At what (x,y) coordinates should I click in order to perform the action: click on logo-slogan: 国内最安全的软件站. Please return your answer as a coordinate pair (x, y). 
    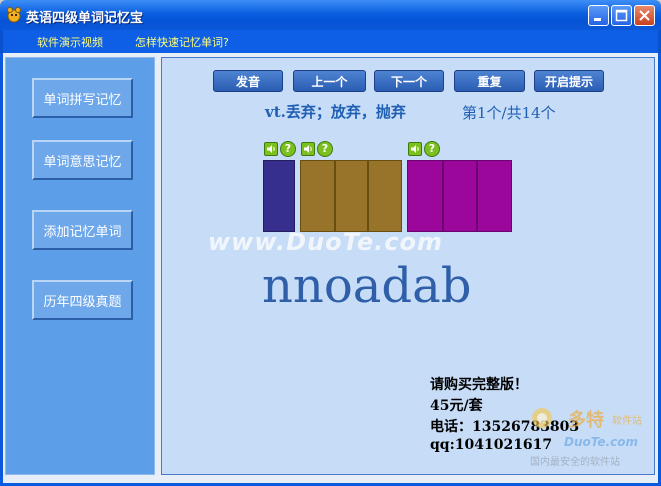
    Looking at the image, I should click on (575, 461).